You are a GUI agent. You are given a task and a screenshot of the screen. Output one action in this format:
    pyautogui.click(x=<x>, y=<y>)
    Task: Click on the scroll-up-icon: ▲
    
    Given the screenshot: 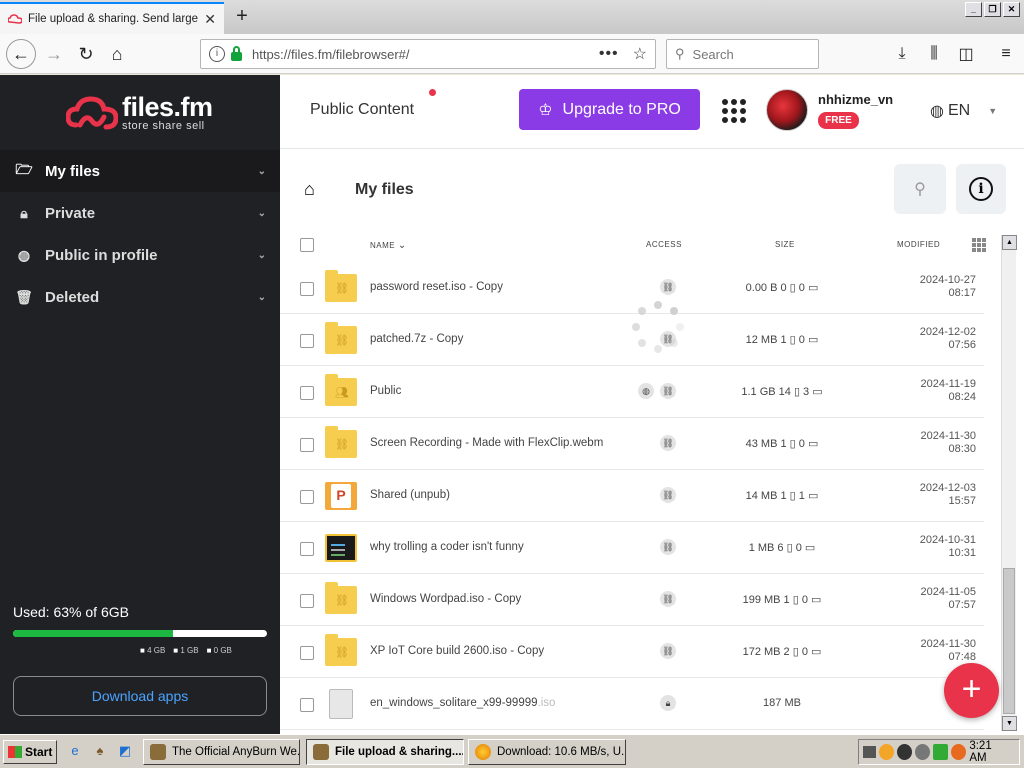 What is the action you would take?
    pyautogui.click(x=1009, y=242)
    